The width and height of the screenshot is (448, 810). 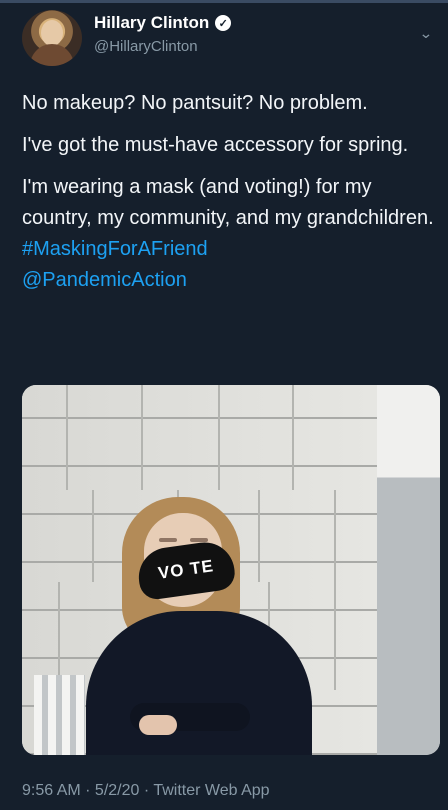 I want to click on chevron-down-icon: ⌄, so click(x=426, y=33).